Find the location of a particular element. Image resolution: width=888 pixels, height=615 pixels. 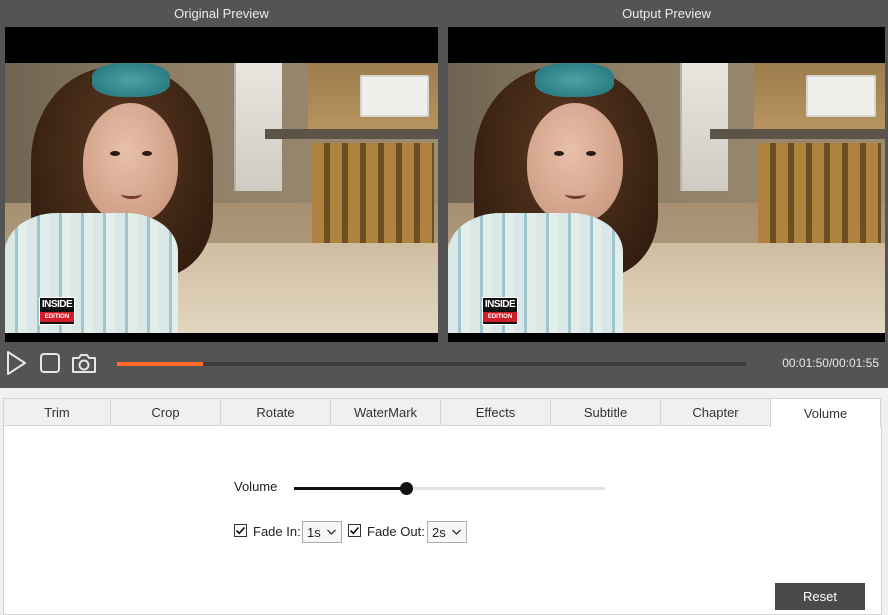

tab-volume: Volume is located at coordinates (825, 412).